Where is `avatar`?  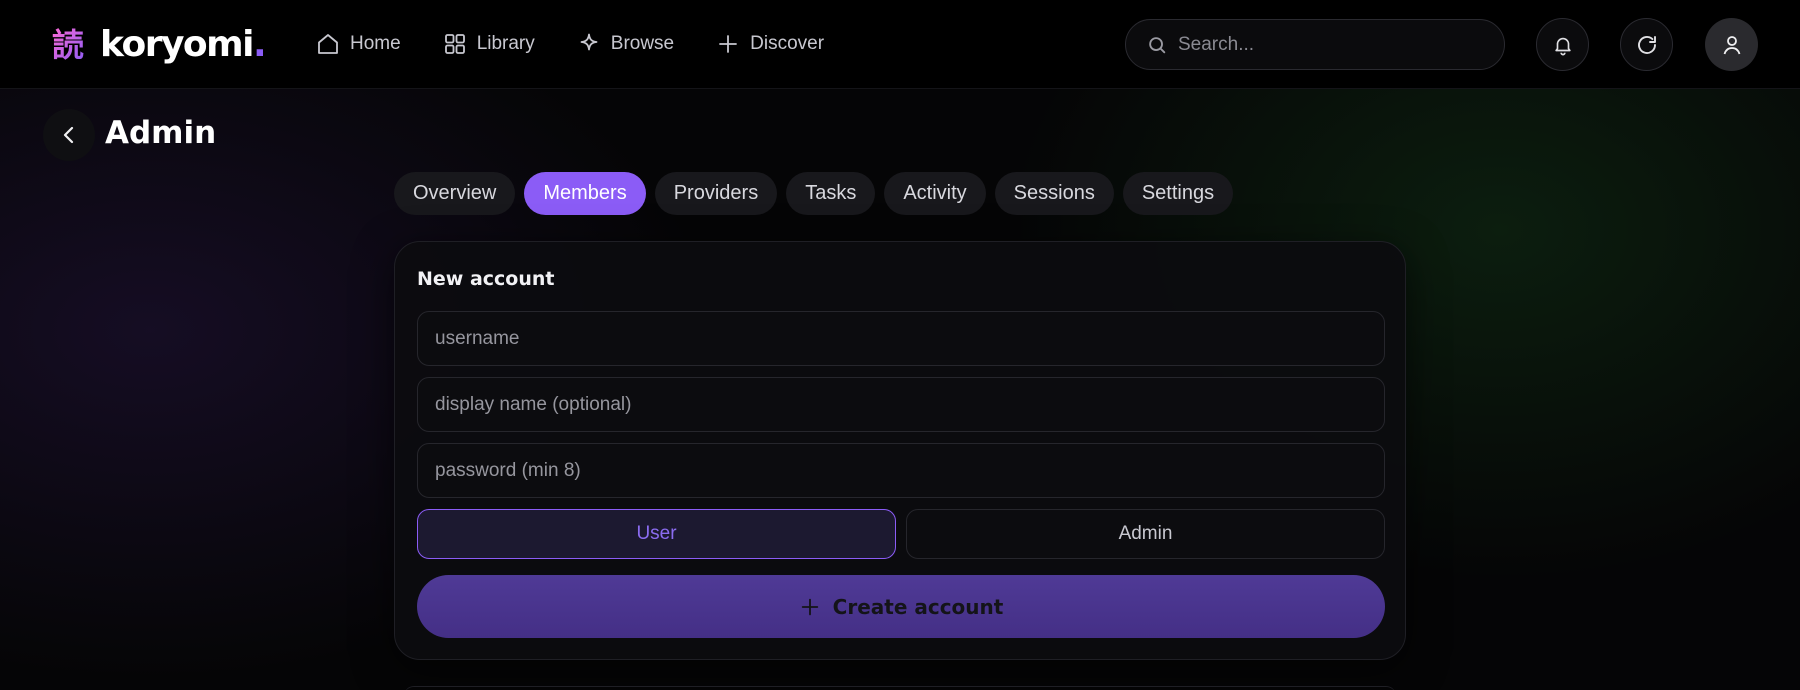
avatar is located at coordinates (1731, 44).